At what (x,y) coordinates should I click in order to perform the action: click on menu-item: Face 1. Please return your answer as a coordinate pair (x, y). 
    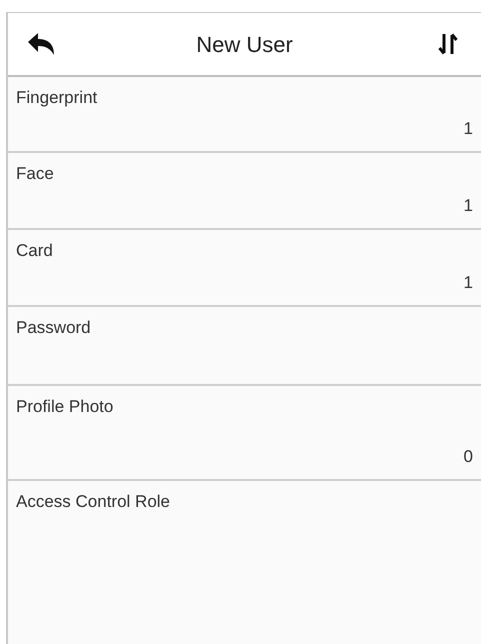
    Looking at the image, I should click on (244, 191).